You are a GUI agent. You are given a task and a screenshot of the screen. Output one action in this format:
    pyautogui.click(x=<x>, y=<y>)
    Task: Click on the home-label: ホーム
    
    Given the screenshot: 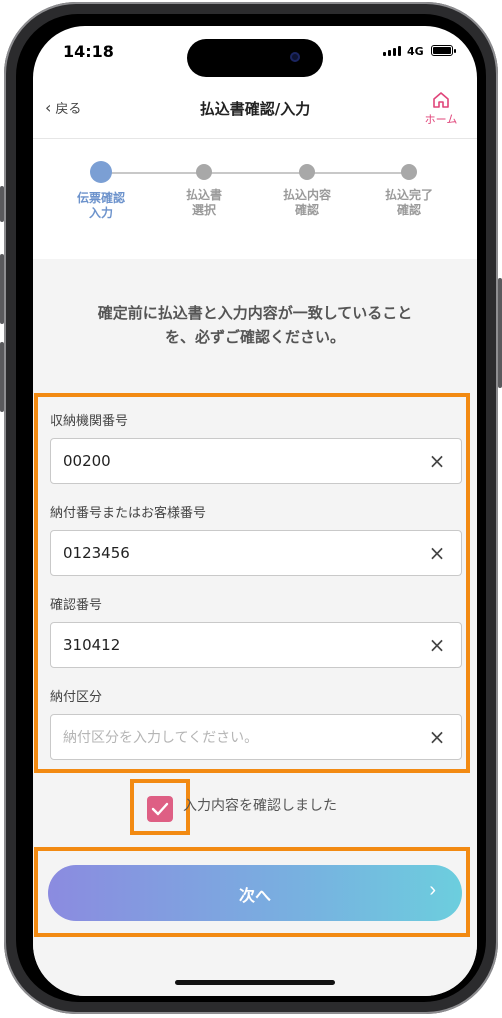 What is the action you would take?
    pyautogui.click(x=441, y=119)
    